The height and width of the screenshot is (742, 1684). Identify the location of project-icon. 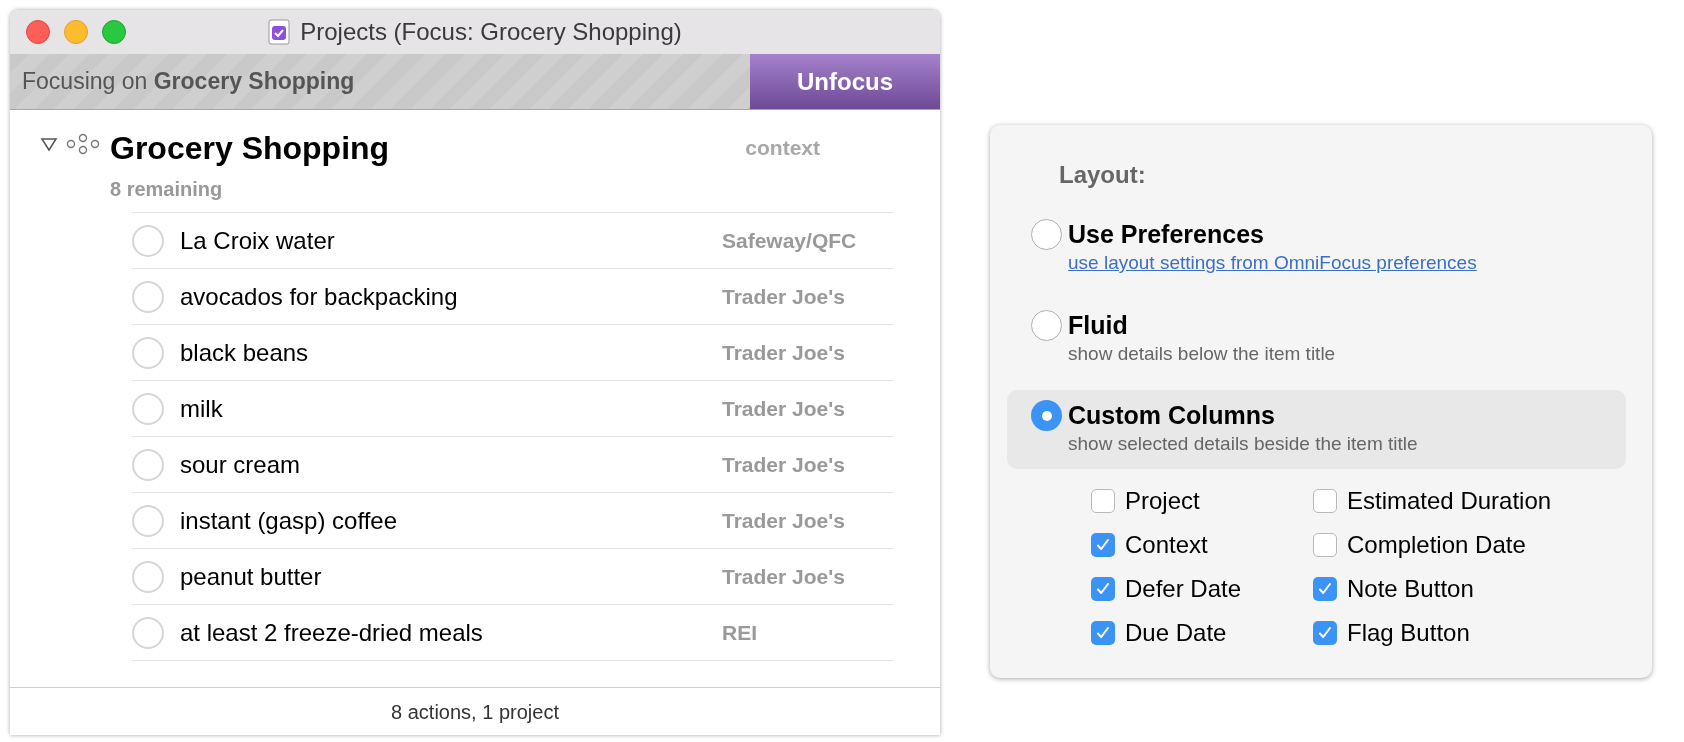
(83, 144).